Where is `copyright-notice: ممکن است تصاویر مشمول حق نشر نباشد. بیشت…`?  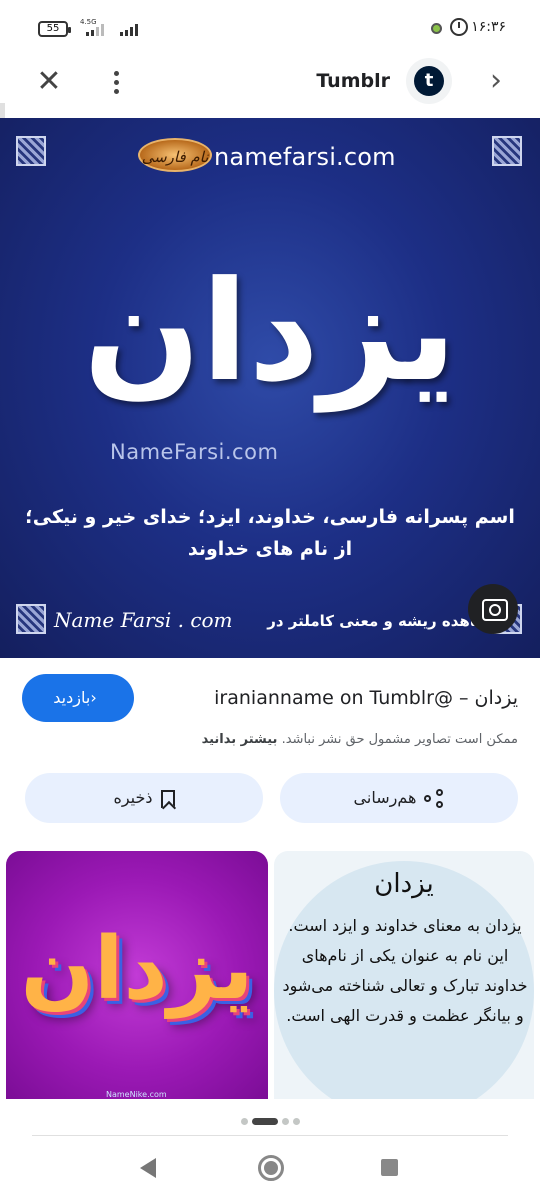 copyright-notice: ممکن است تصاویر مشمول حق نشر نباشد. بیشت… is located at coordinates (360, 739).